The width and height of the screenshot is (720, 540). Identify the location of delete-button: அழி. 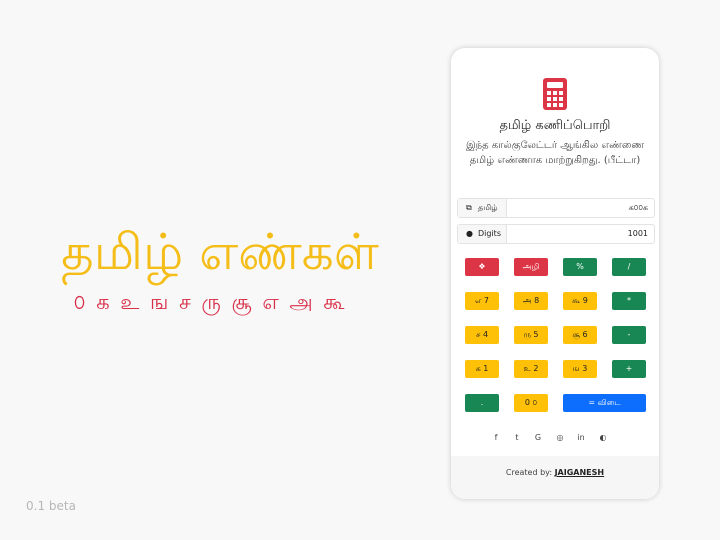
(531, 267).